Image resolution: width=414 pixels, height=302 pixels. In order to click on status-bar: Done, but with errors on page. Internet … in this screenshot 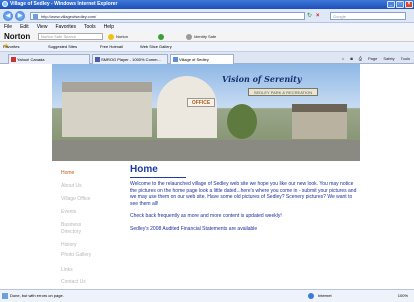, I will do `click(207, 295)`.